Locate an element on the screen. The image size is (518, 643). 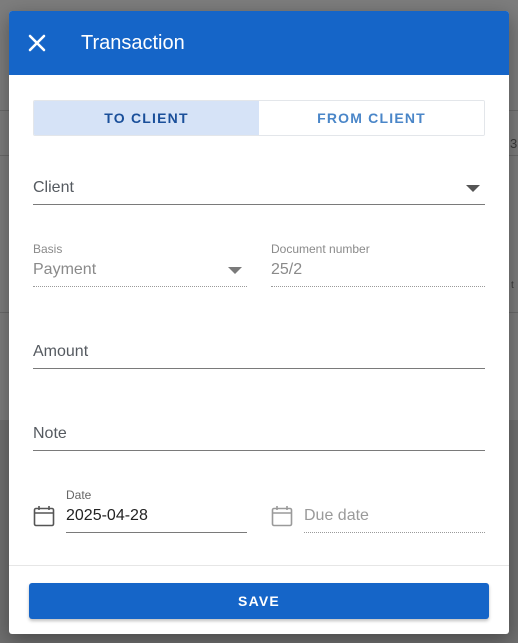
amount-underline is located at coordinates (259, 368).